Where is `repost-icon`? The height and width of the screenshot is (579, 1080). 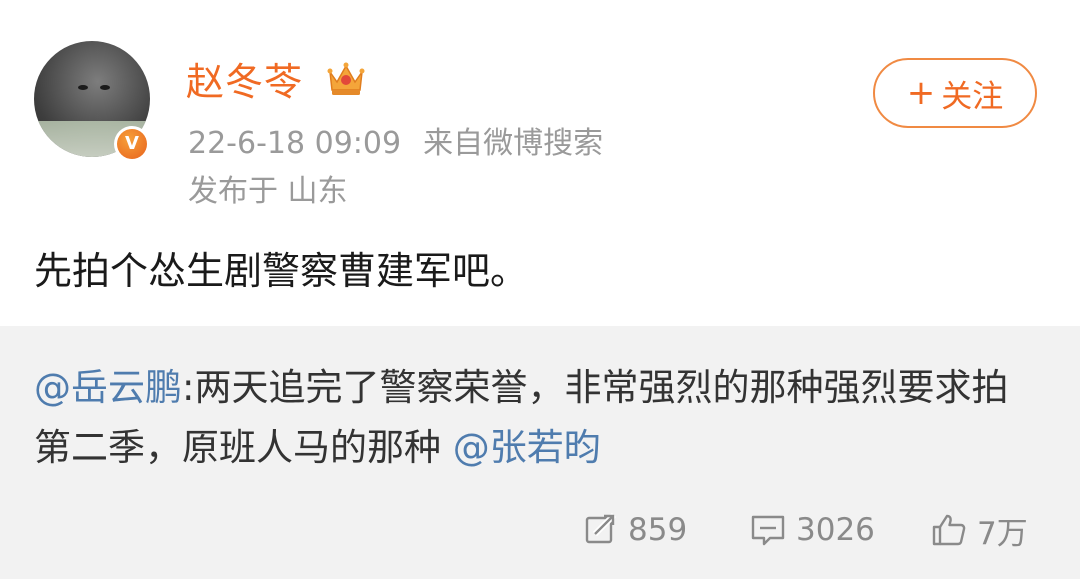 repost-icon is located at coordinates (601, 528).